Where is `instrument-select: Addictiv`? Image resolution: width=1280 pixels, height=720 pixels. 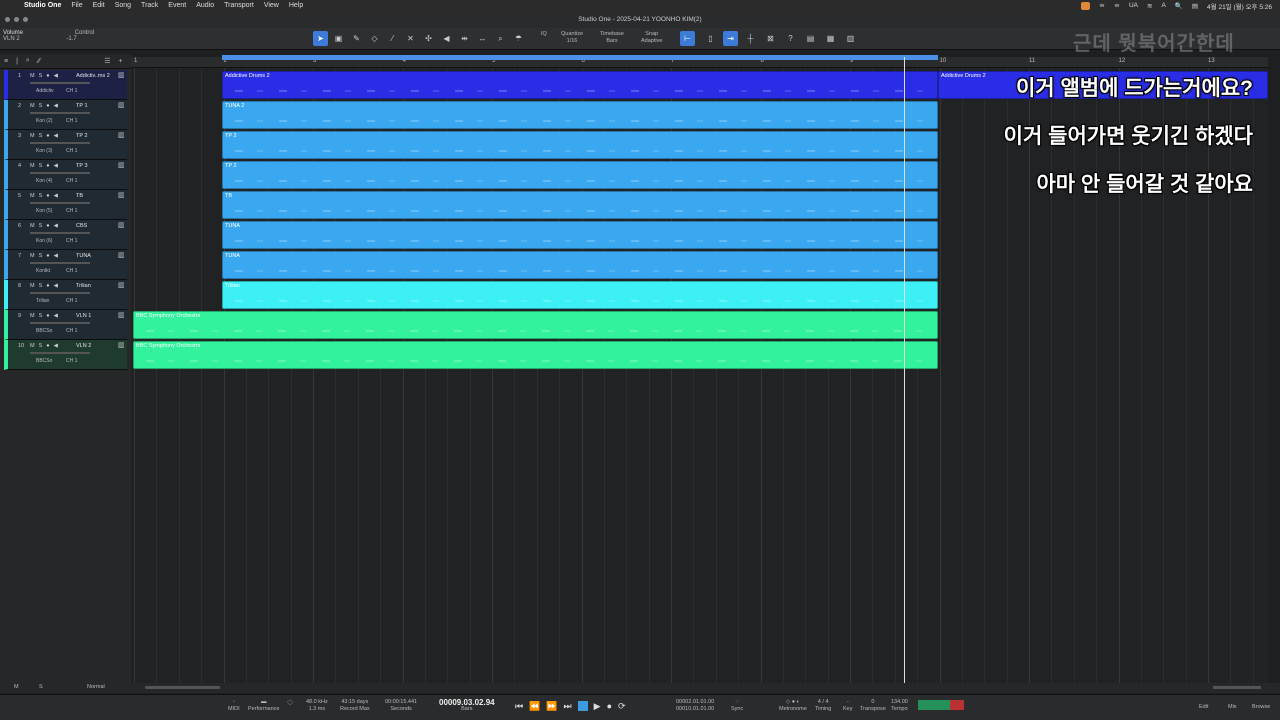
instrument-select: Addictiv is located at coordinates (45, 91).